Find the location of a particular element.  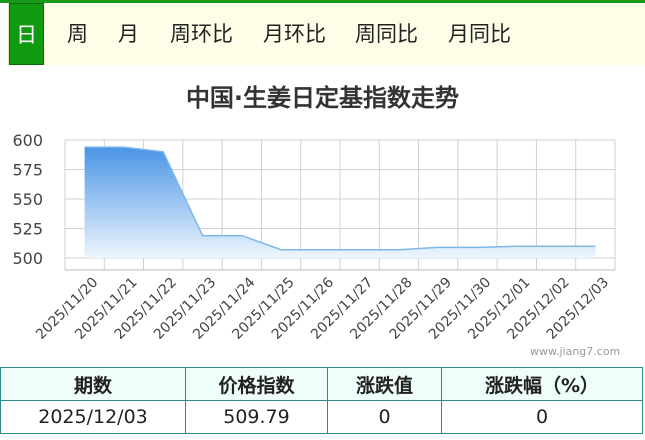

header-price-index: 价格指数 is located at coordinates (256, 384).